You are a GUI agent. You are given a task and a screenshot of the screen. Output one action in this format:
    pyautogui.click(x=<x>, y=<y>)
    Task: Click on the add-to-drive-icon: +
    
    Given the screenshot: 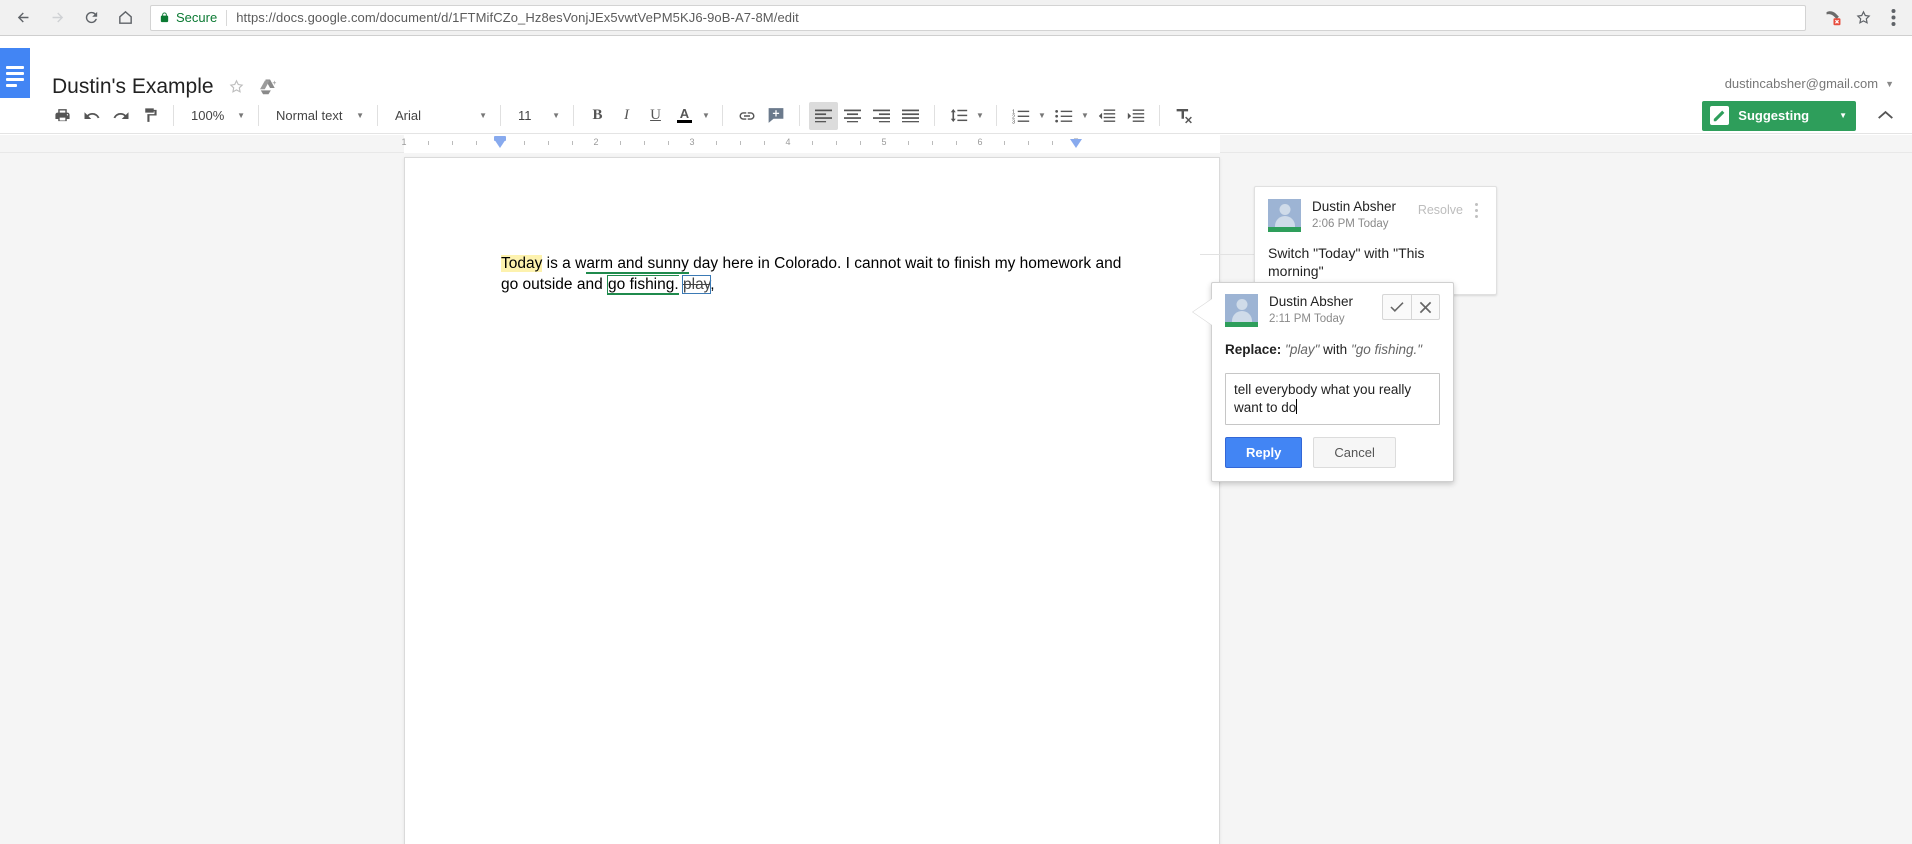 What is the action you would take?
    pyautogui.click(x=268, y=86)
    